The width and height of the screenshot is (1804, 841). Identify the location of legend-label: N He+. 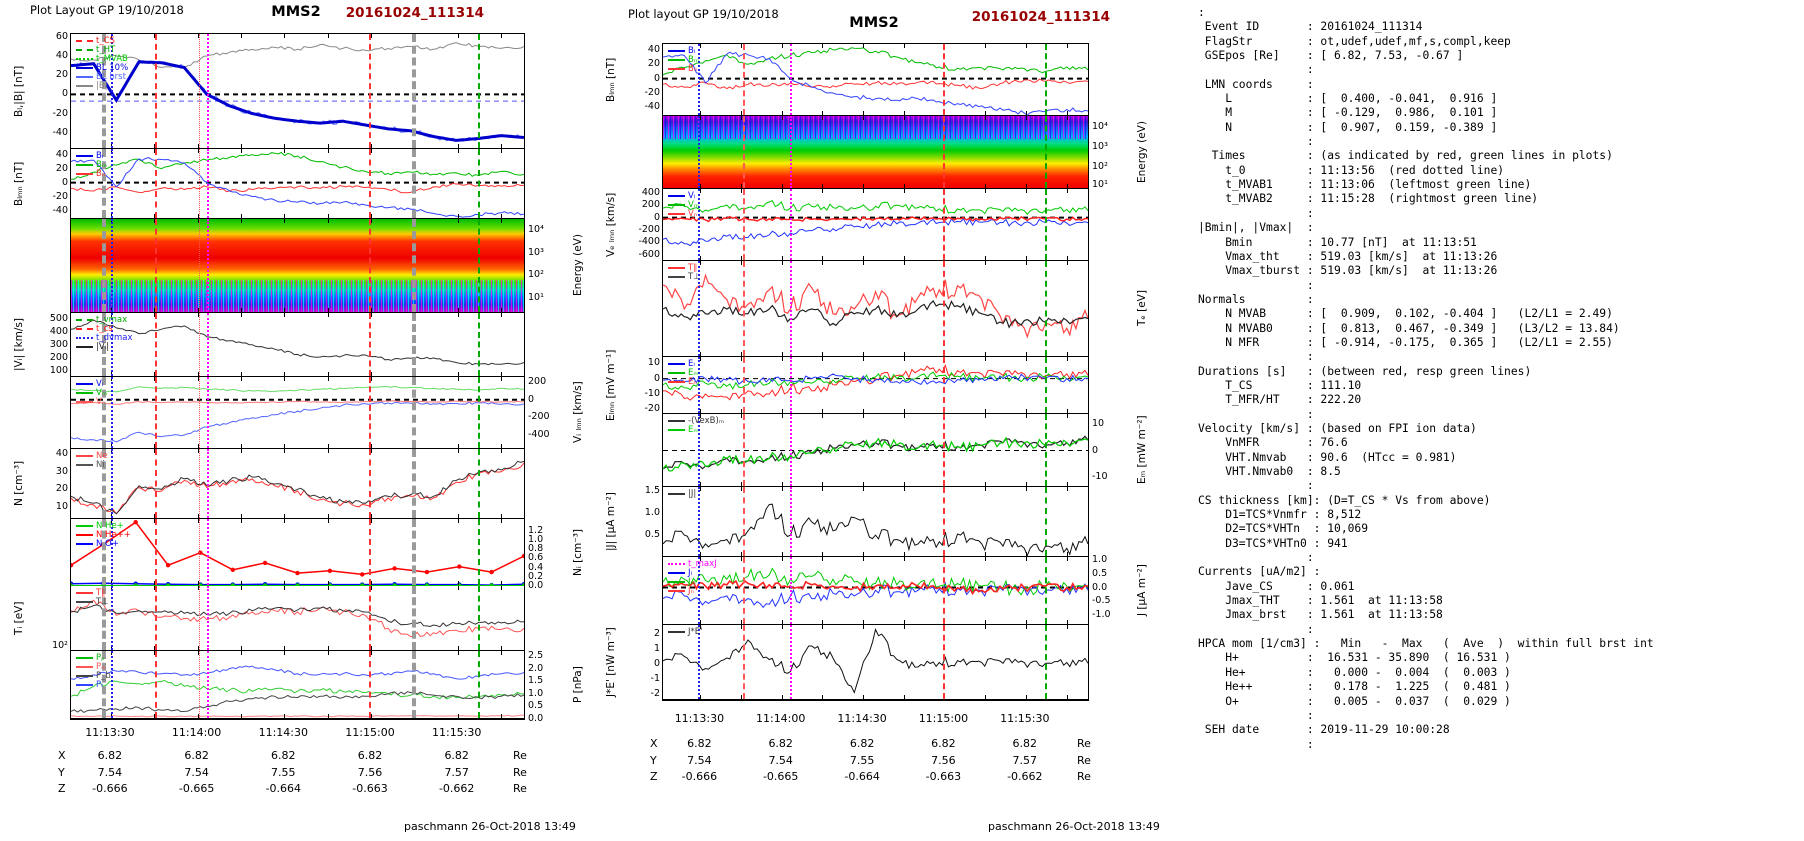
(110, 525).